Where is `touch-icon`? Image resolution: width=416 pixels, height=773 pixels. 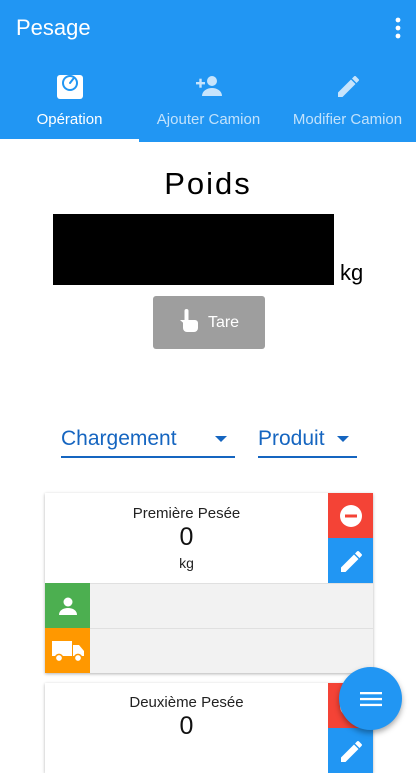 touch-icon is located at coordinates (189, 322).